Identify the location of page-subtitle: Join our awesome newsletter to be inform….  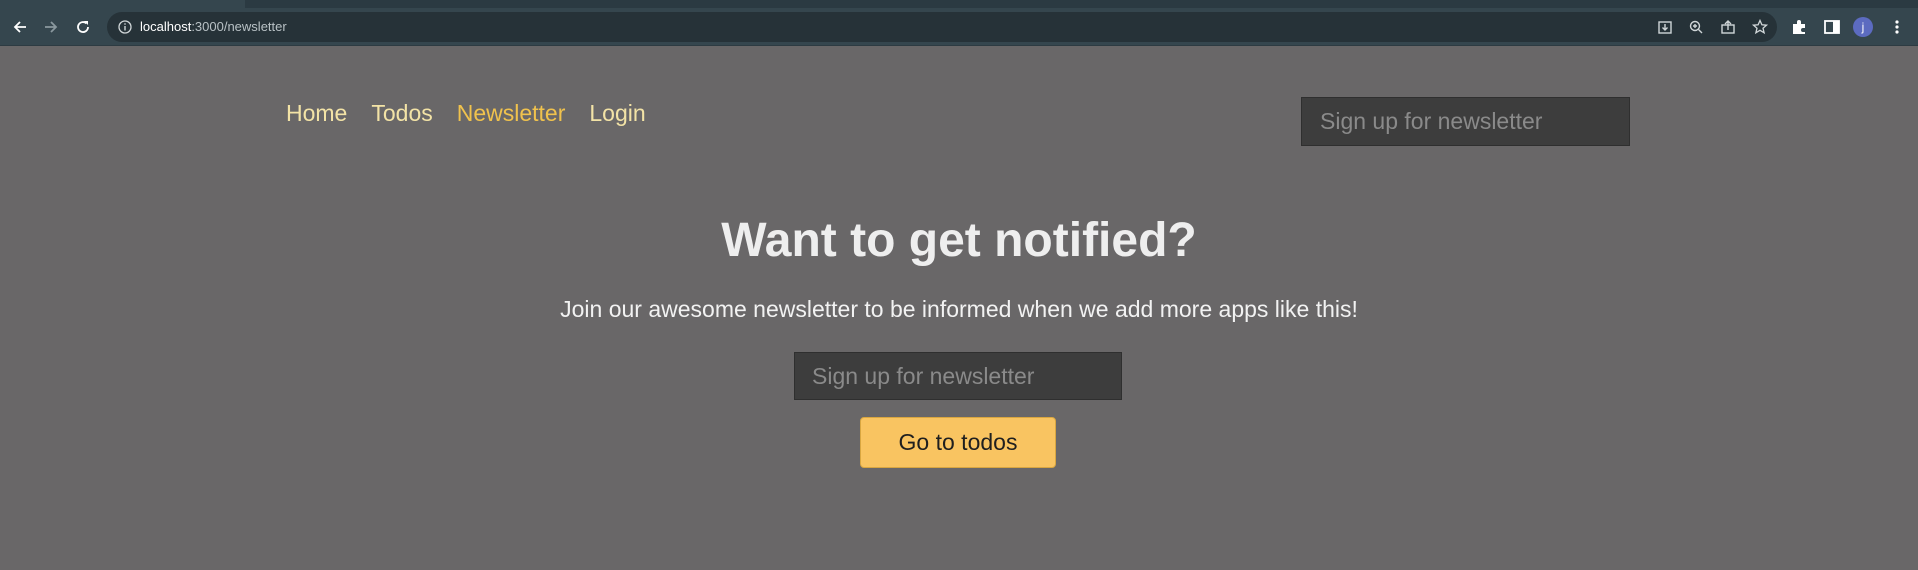
(959, 309).